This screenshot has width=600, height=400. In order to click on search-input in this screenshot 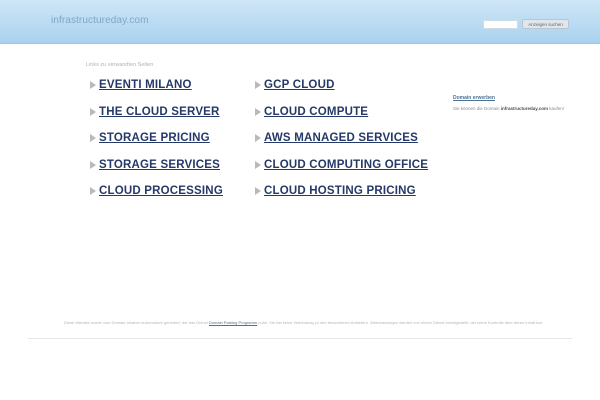, I will do `click(500, 24)`.